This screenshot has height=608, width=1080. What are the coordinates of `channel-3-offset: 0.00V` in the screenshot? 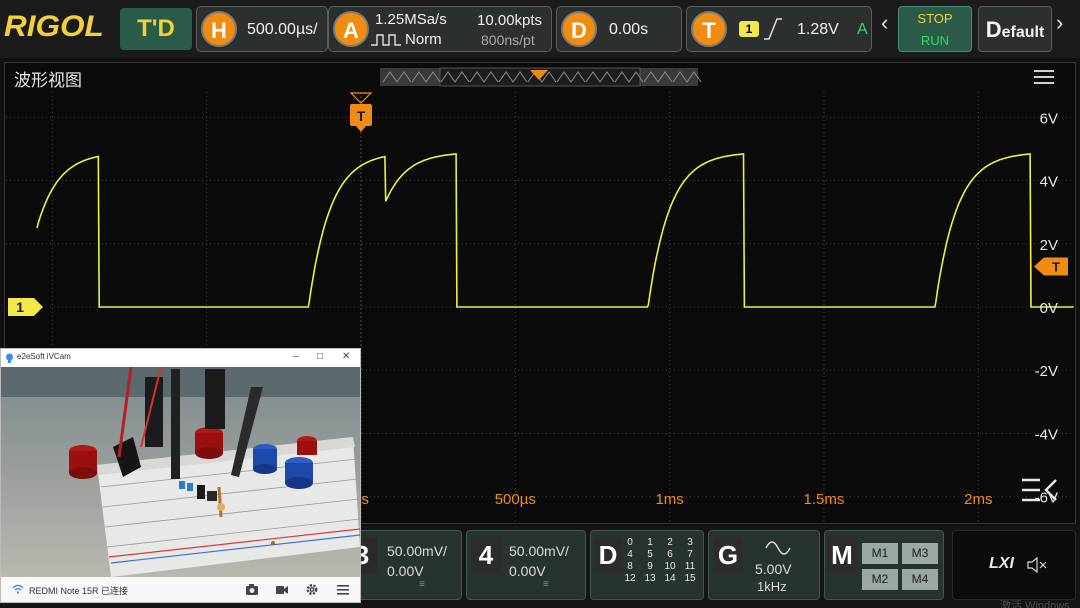 It's located at (405, 571).